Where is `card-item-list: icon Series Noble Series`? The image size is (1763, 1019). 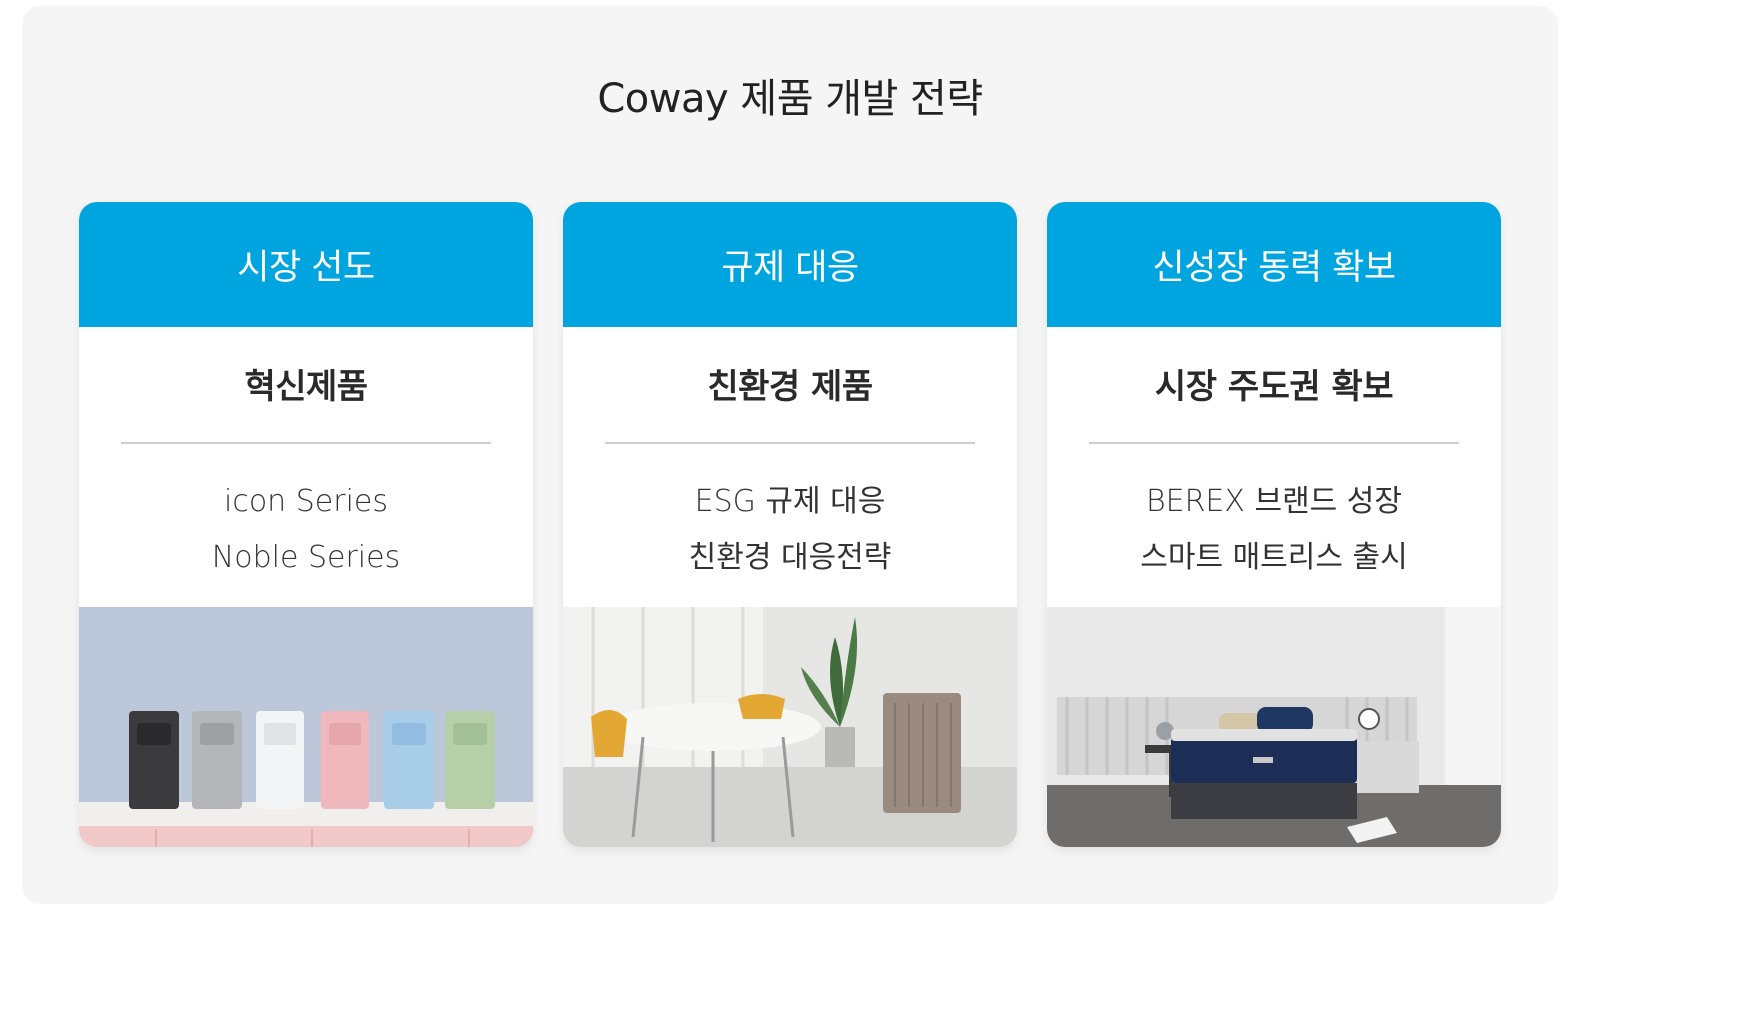
card-item-list: icon Series Noble Series is located at coordinates (306, 530).